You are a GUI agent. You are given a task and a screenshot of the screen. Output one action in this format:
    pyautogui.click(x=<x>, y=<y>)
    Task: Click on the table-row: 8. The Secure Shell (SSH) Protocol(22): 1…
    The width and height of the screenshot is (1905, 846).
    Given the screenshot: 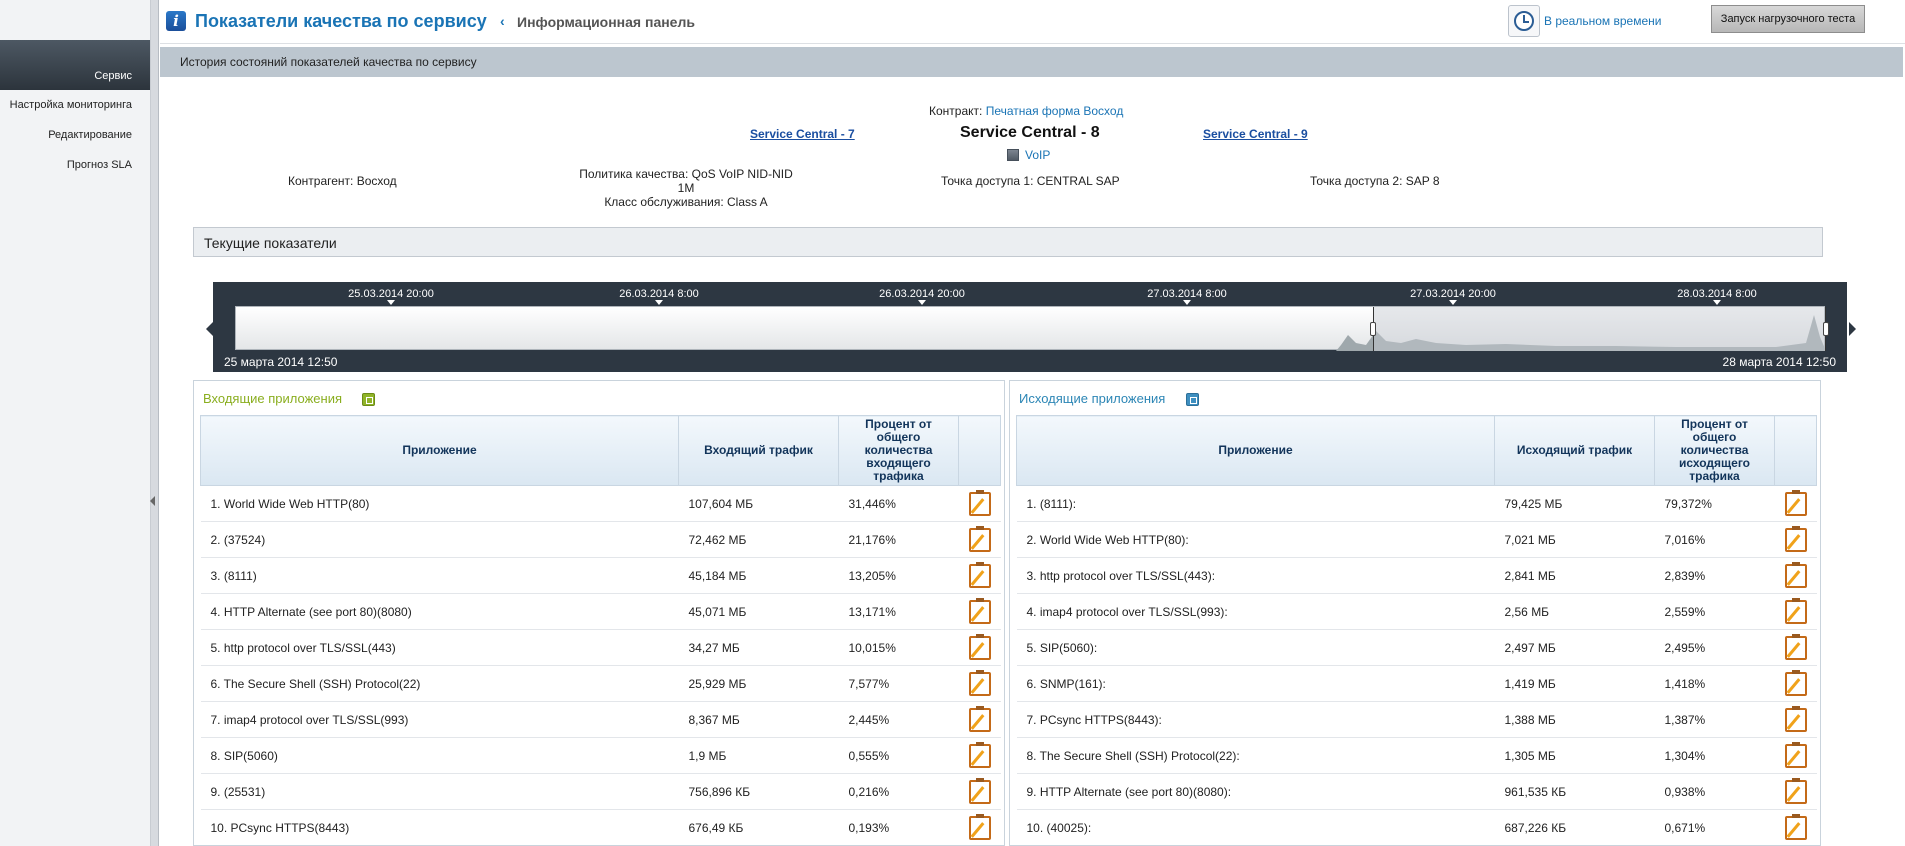 What is the action you would take?
    pyautogui.click(x=1416, y=755)
    